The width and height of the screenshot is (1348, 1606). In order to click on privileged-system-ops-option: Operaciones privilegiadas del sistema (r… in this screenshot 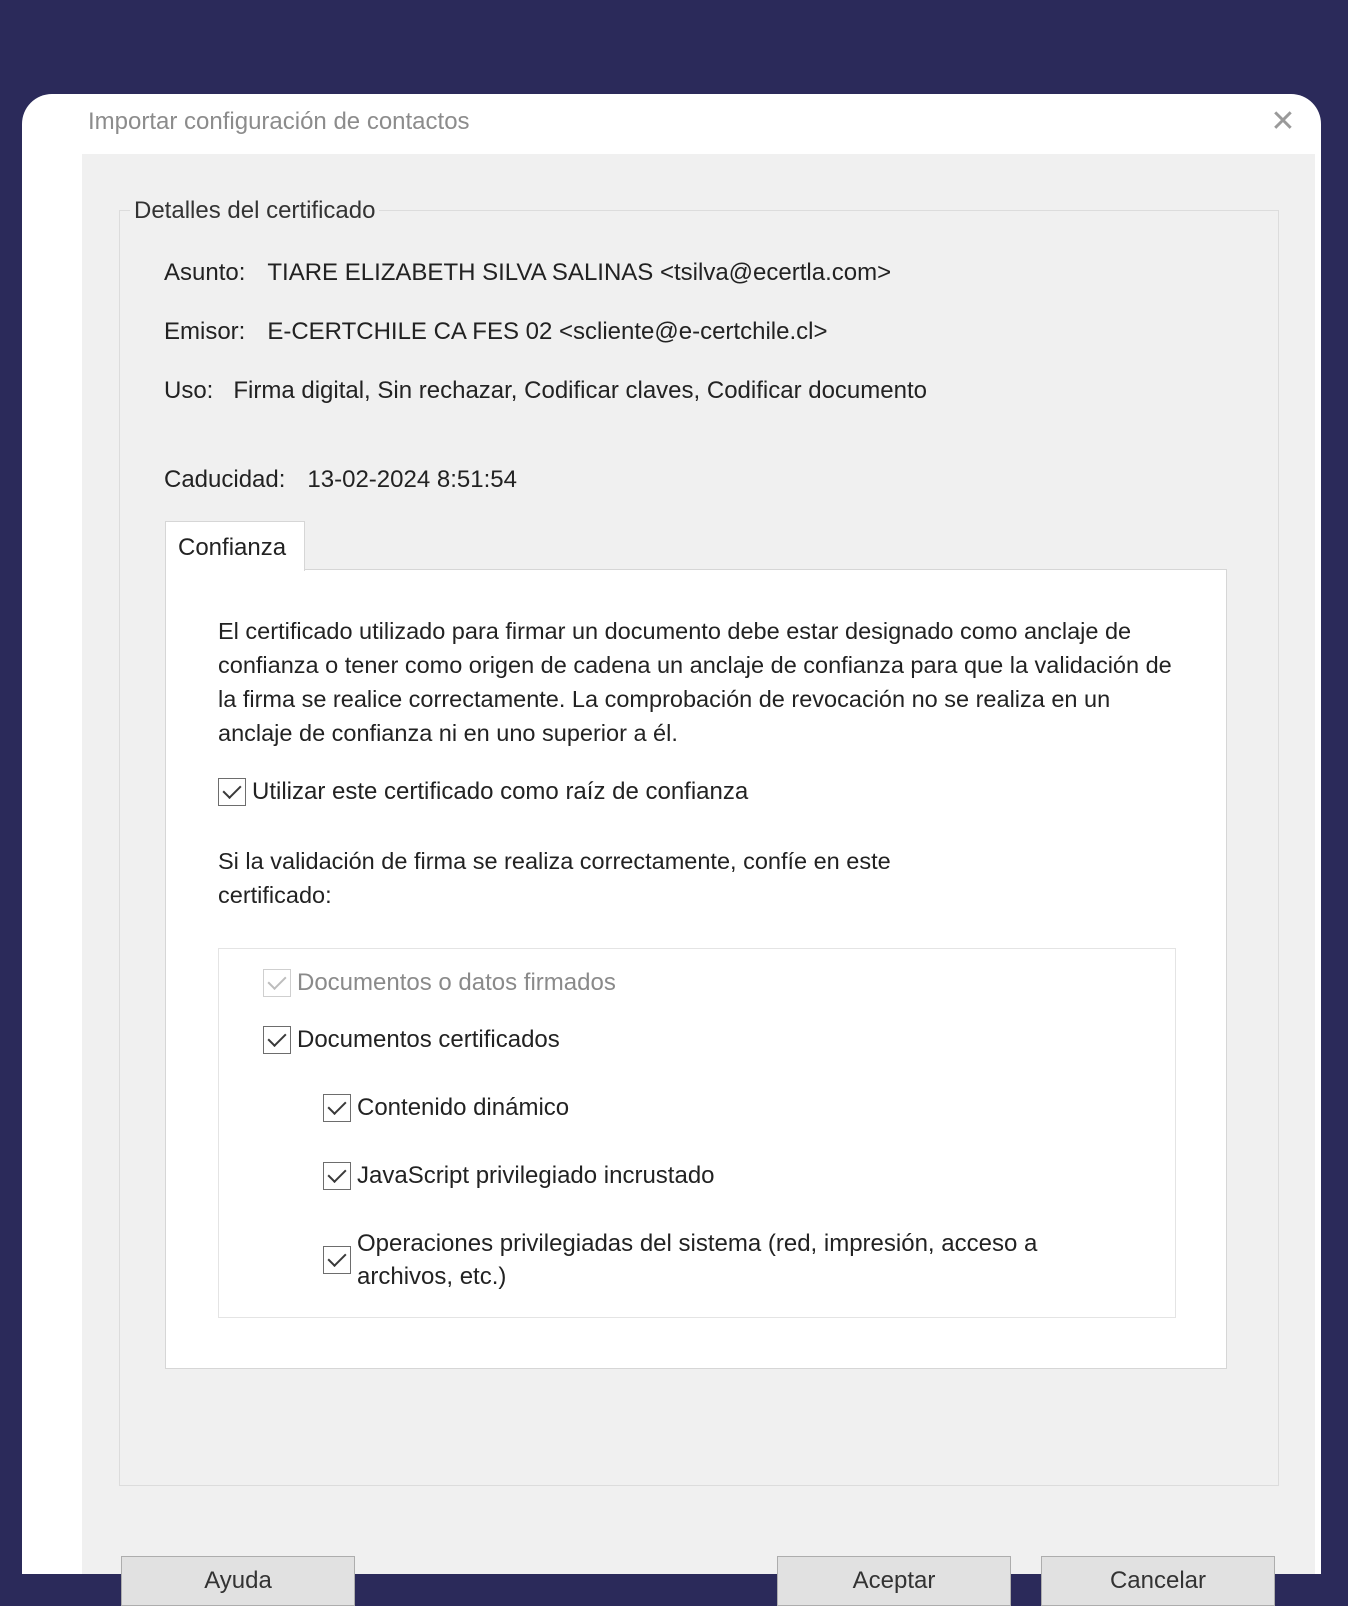, I will do `click(705, 1260)`.